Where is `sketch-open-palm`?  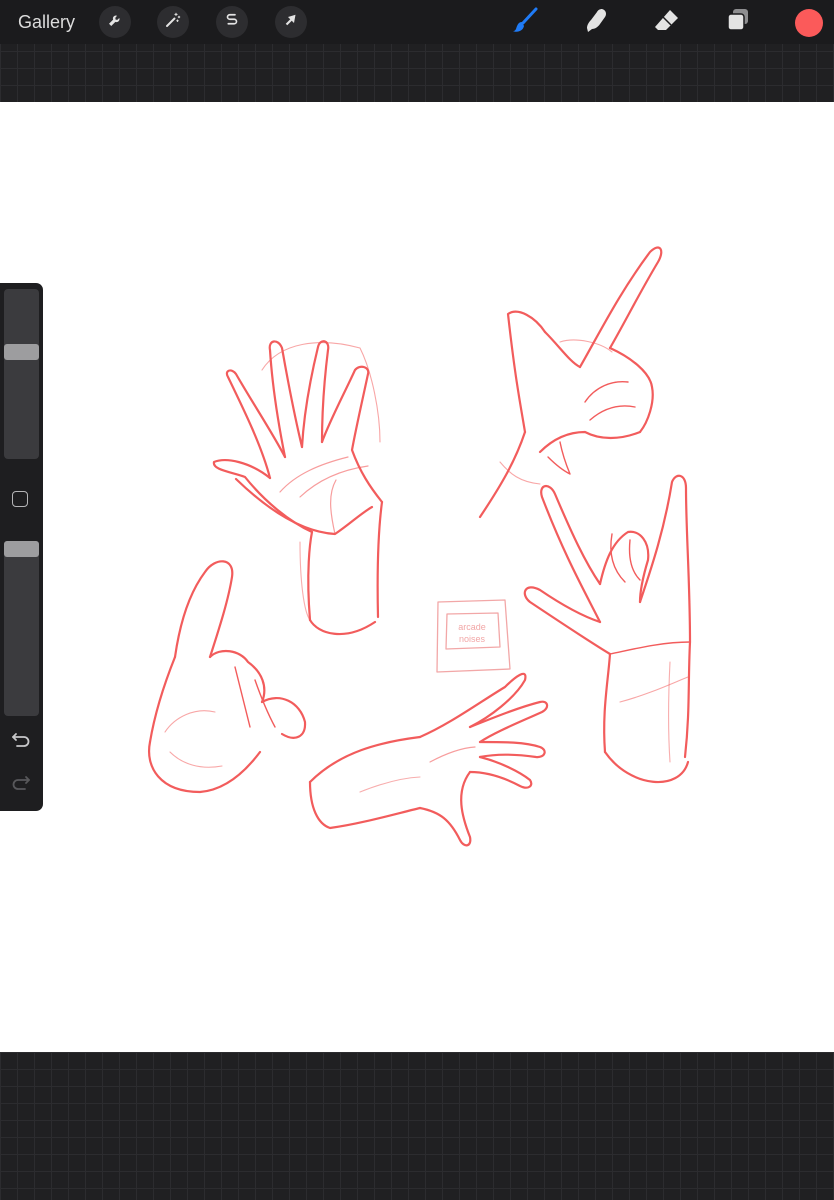
sketch-open-palm is located at coordinates (298, 488).